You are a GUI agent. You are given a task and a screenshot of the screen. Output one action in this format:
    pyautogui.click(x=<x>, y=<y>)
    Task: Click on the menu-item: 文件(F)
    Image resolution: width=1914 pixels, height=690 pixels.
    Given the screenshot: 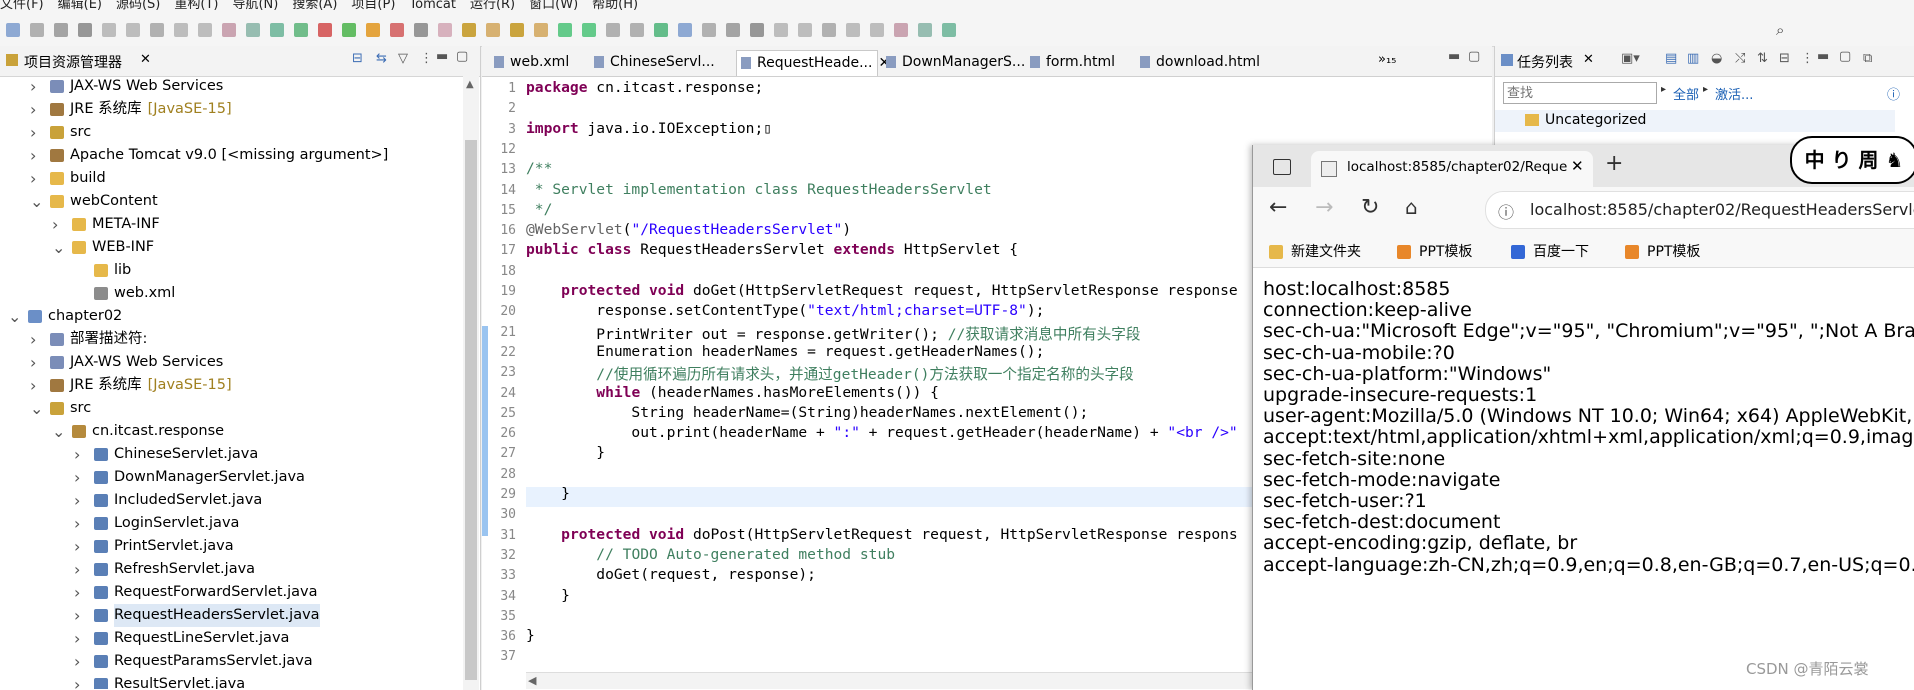 What is the action you would take?
    pyautogui.click(x=22, y=6)
    